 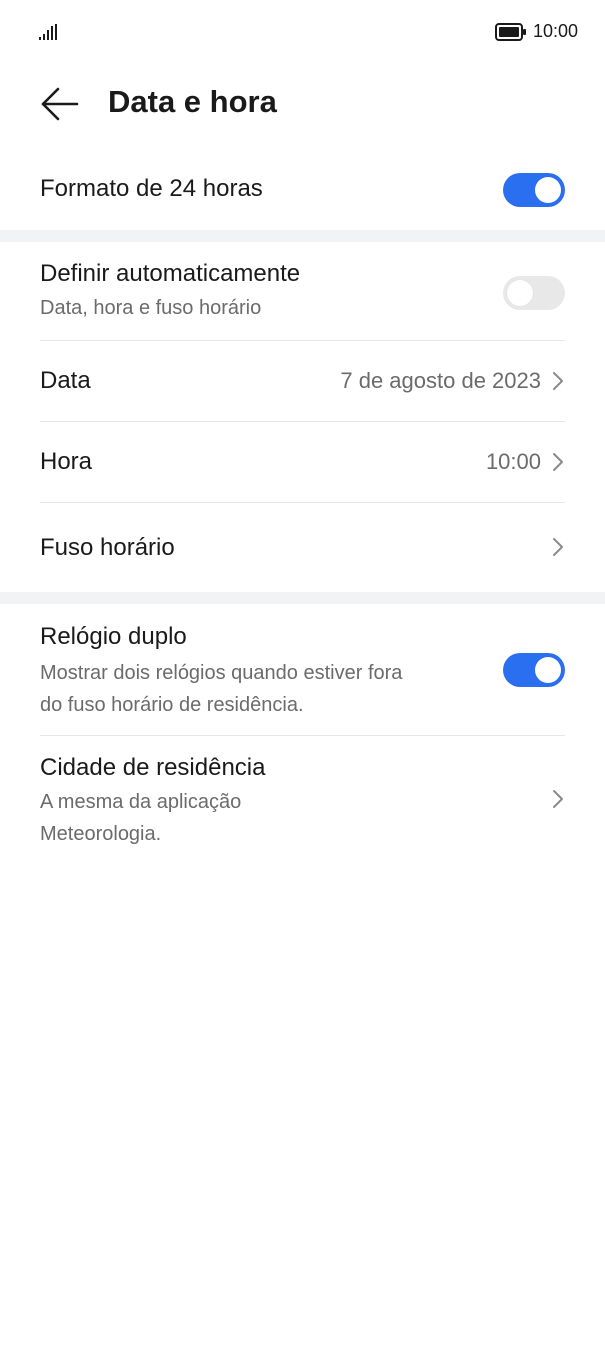 What do you see at coordinates (302, 381) in the screenshot?
I see `date-row: Data 7 de agosto de 2023` at bounding box center [302, 381].